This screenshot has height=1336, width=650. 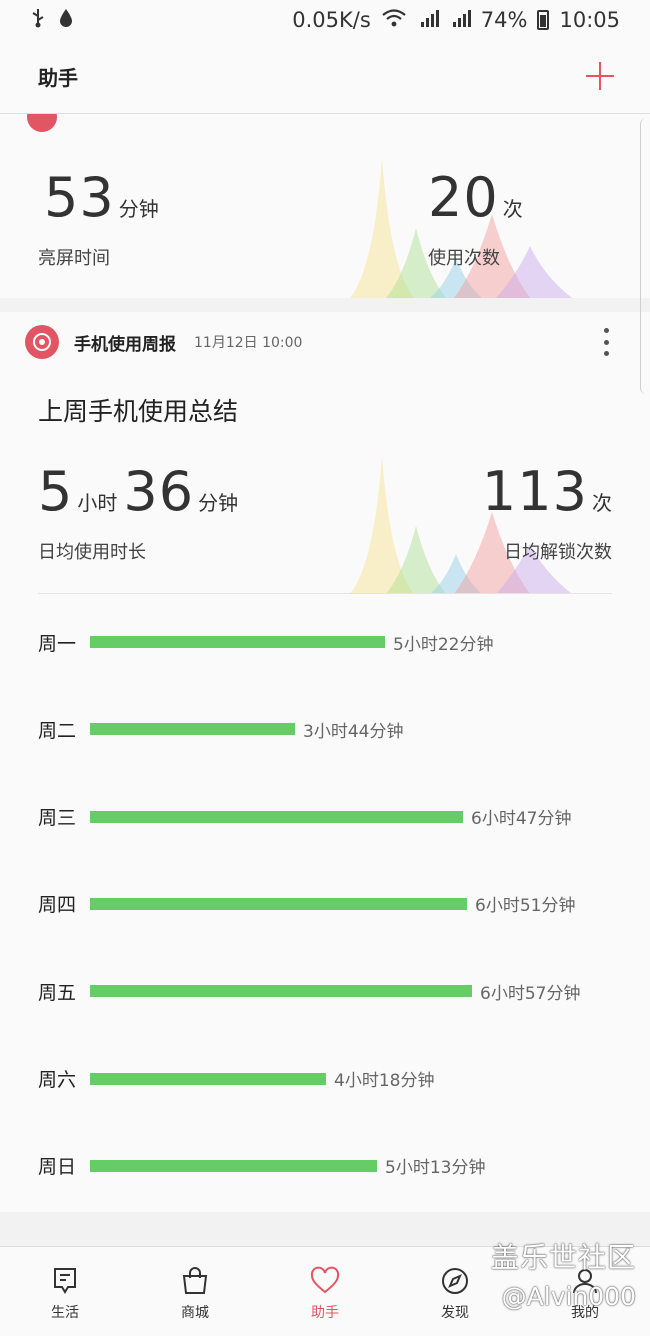 What do you see at coordinates (92, 552) in the screenshot?
I see `avg-usage-label: 日均使用时长` at bounding box center [92, 552].